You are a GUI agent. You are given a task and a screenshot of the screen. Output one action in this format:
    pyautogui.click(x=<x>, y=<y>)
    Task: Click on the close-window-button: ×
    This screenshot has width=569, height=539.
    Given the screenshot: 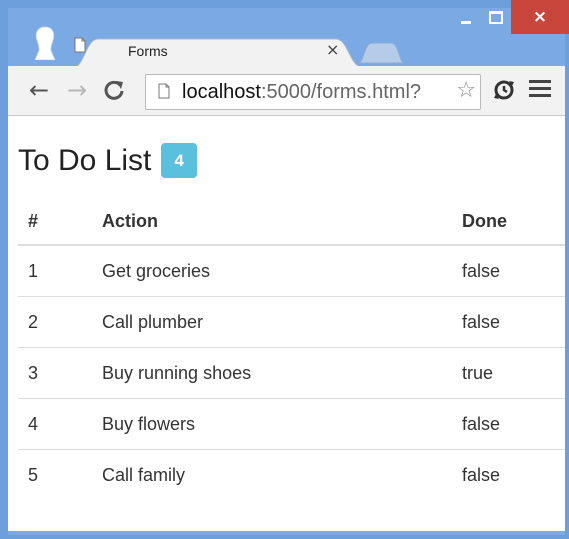 What is the action you would take?
    pyautogui.click(x=540, y=17)
    